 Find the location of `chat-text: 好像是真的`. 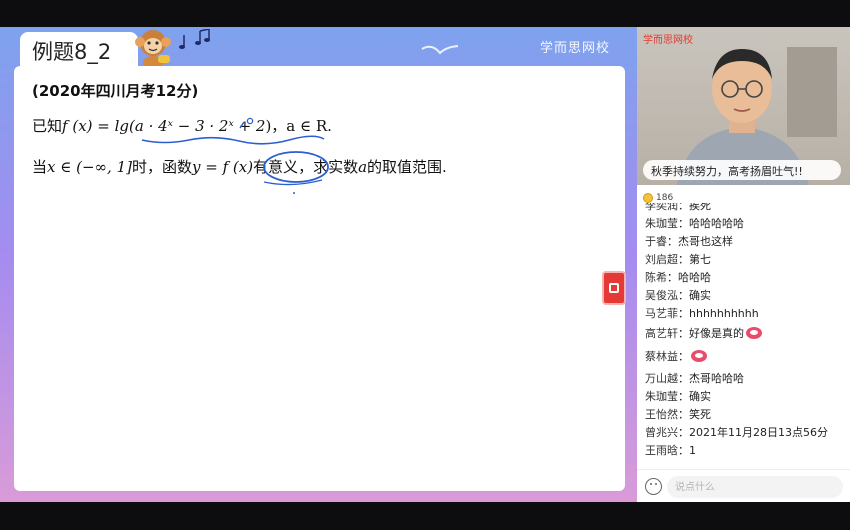

chat-text: 好像是真的 is located at coordinates (716, 333).